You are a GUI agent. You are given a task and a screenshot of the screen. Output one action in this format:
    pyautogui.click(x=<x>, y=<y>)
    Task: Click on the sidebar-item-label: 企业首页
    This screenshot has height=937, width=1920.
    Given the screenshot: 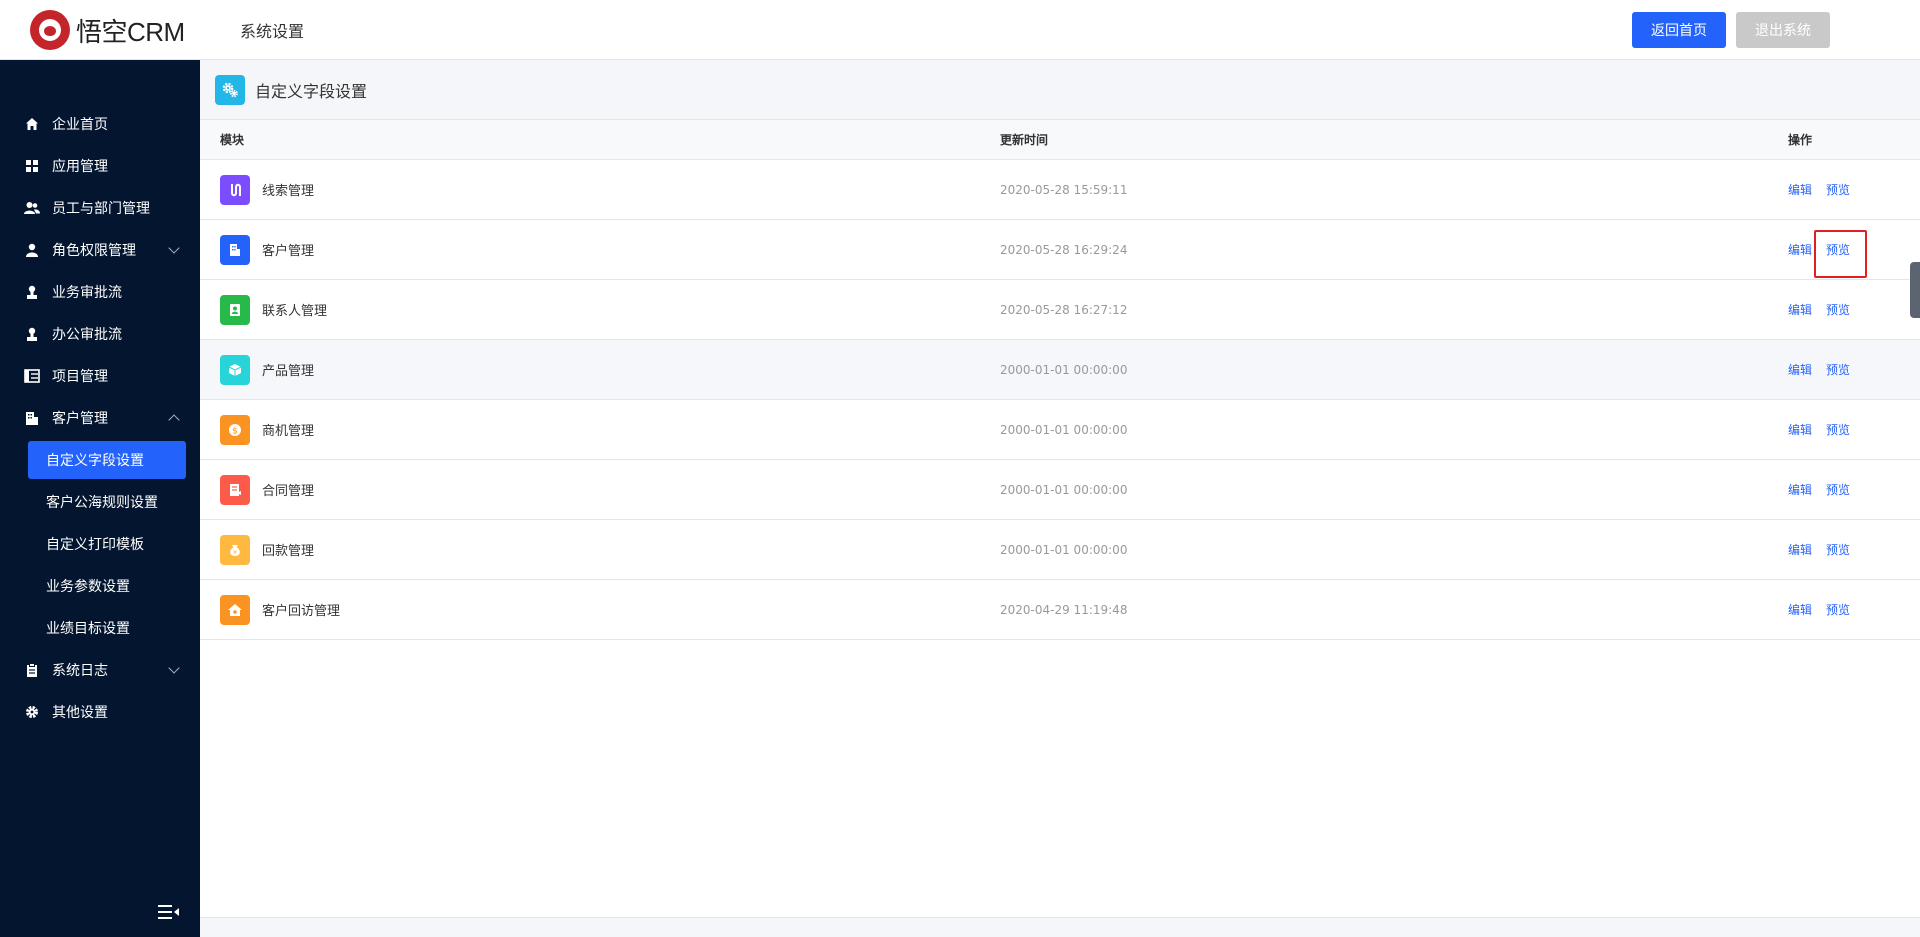 What is the action you would take?
    pyautogui.click(x=80, y=125)
    